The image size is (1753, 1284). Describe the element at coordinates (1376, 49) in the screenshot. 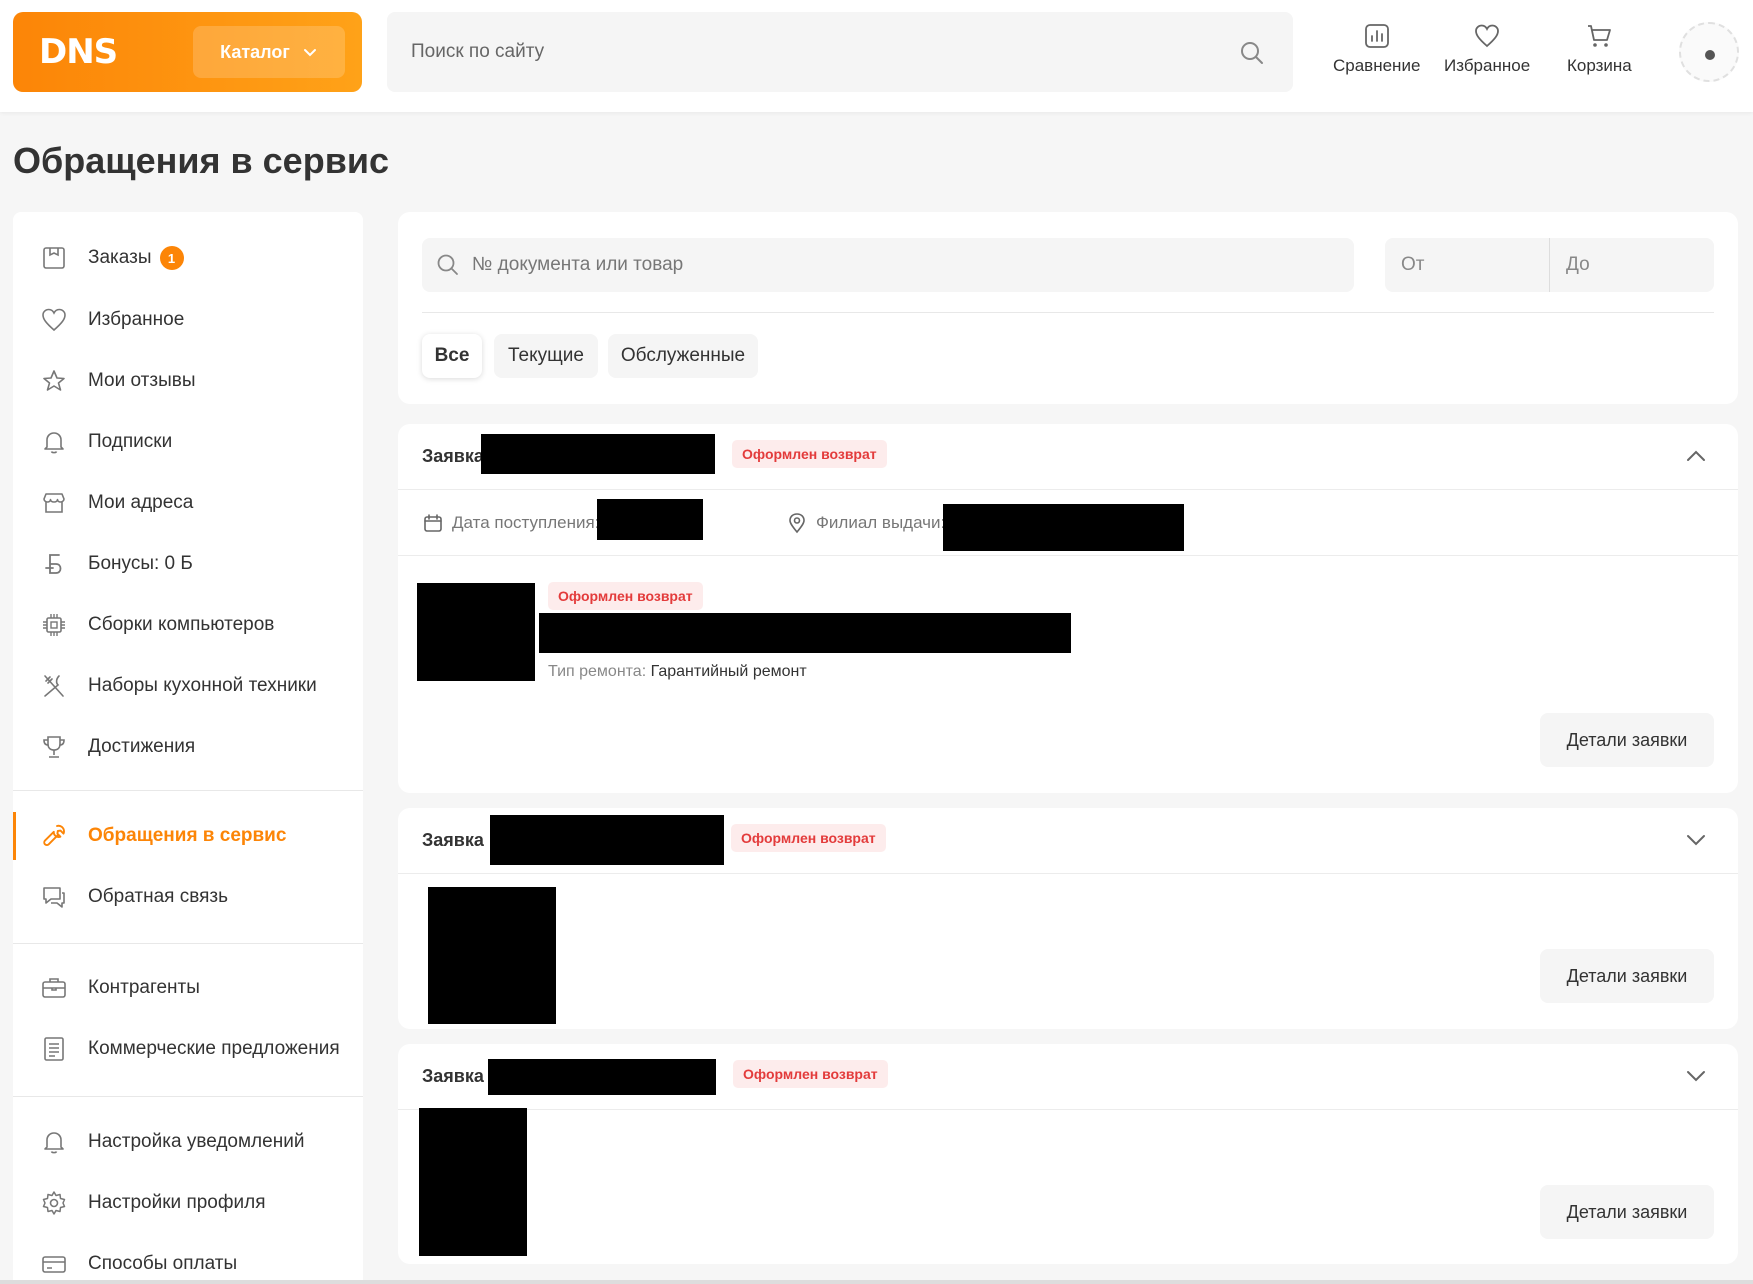

I see `compare-button: Сравнение` at that location.